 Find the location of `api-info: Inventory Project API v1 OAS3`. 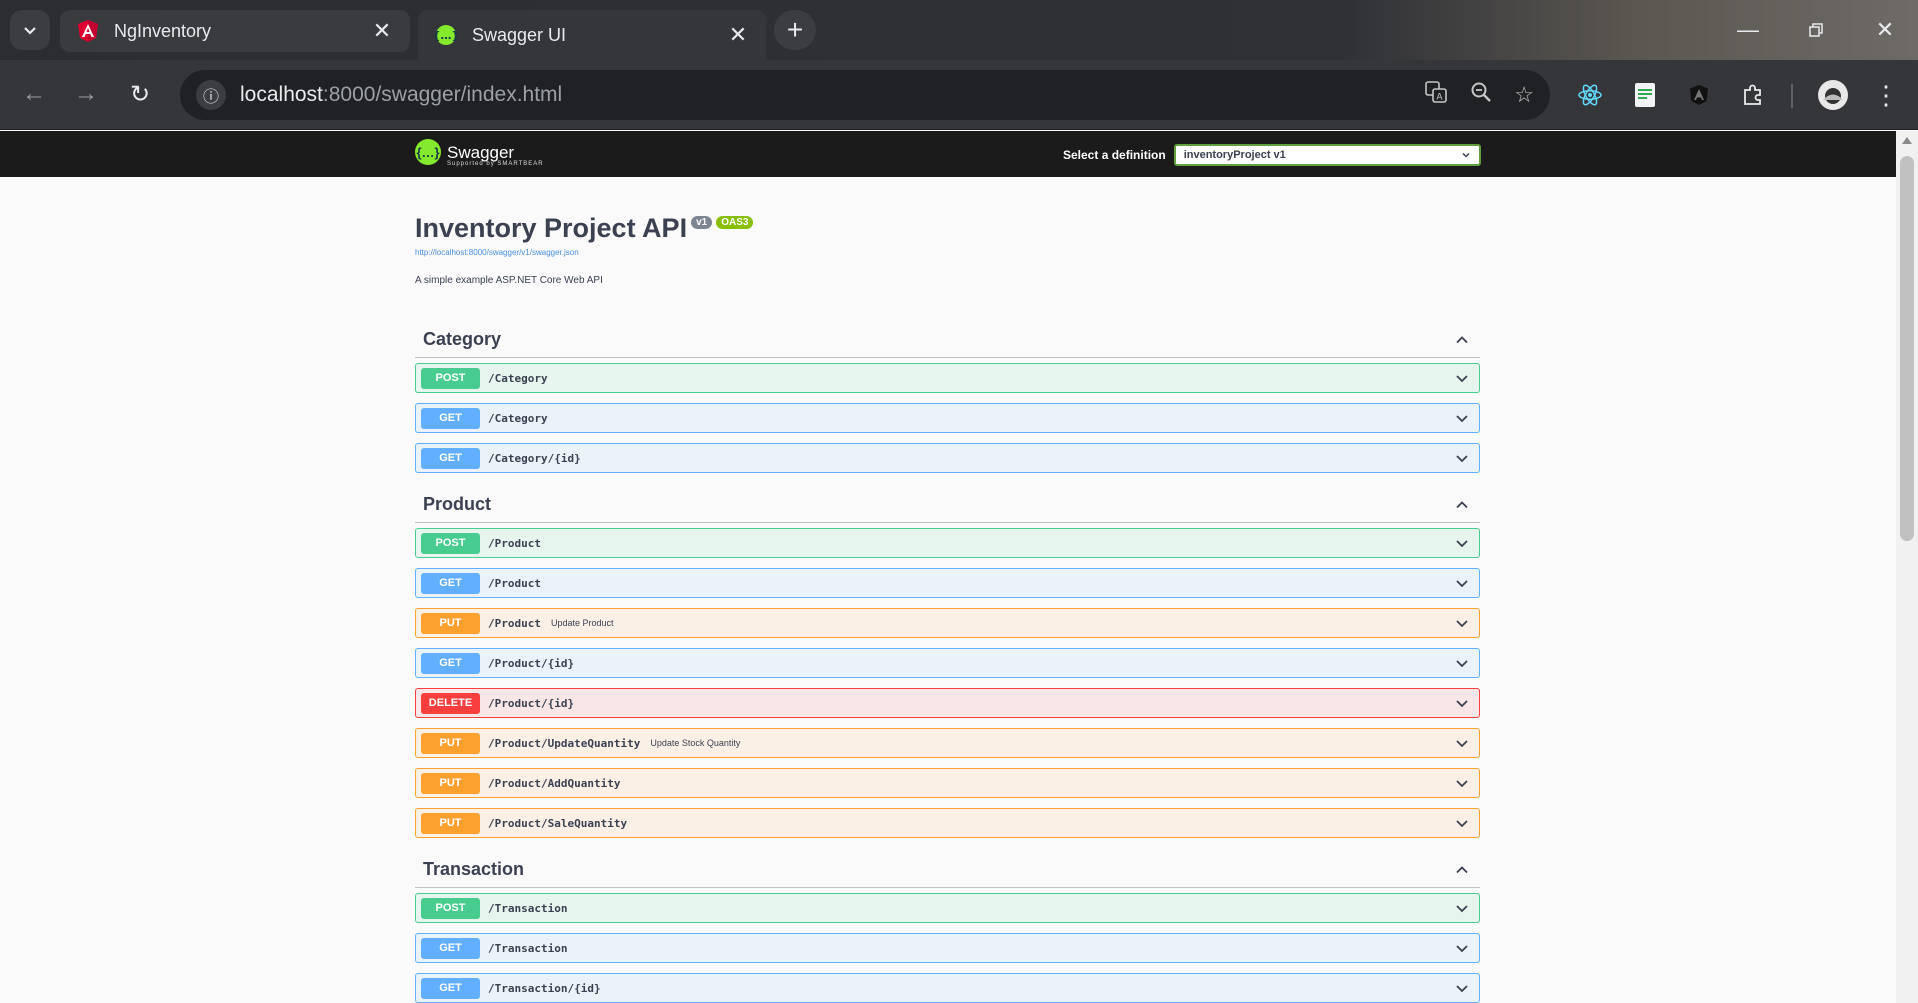

api-info: Inventory Project API v1 OAS3 is located at coordinates (947, 228).